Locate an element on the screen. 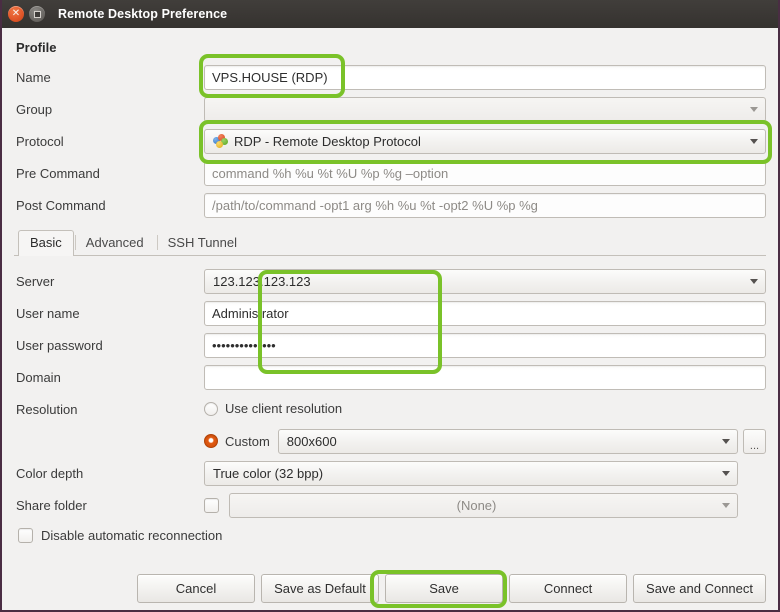  custom-resolution-combo-wrap: 800x600 is located at coordinates (507, 441).